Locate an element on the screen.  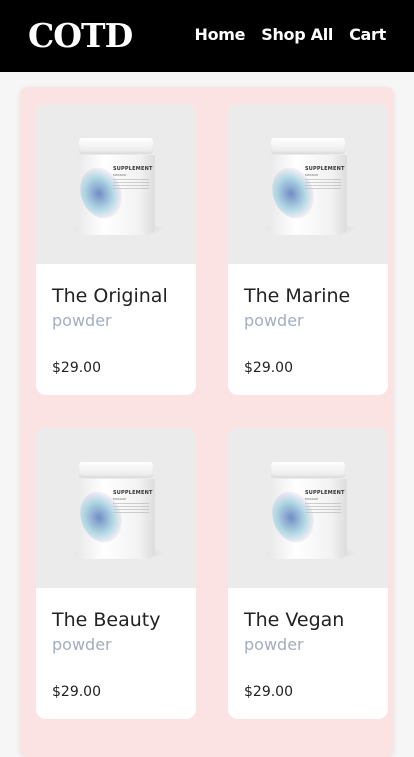
logo: COTD is located at coordinates (80, 36).